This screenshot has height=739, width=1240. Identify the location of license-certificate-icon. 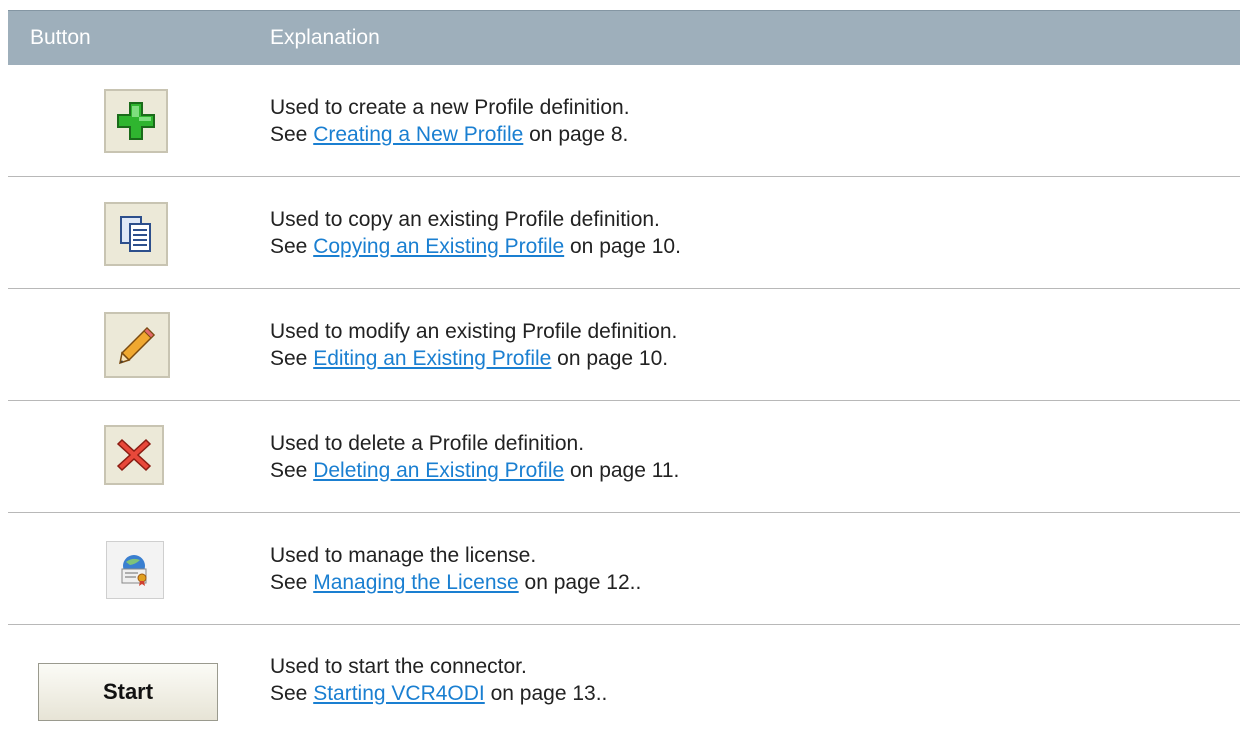
(134, 570).